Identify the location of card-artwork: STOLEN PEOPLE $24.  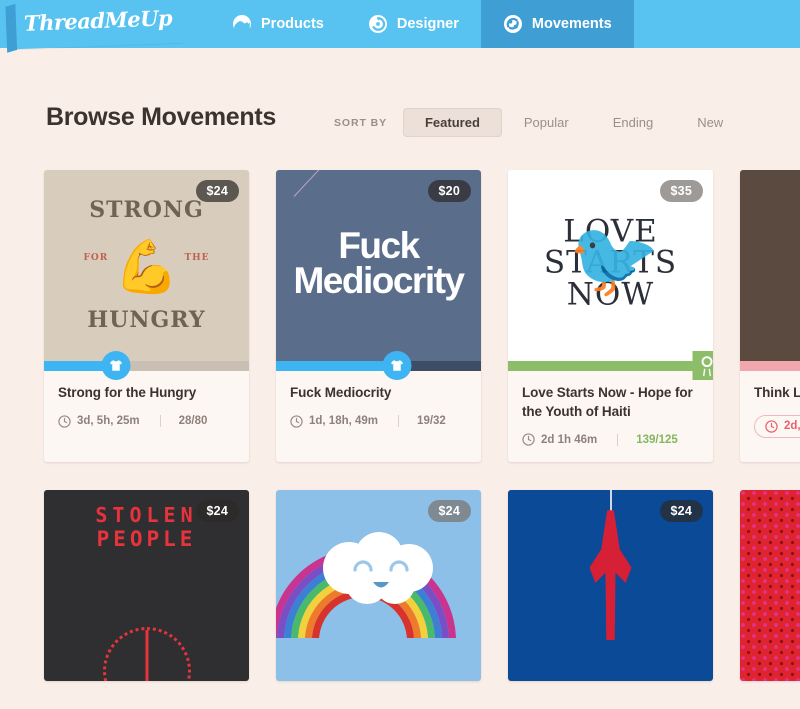
(146, 586).